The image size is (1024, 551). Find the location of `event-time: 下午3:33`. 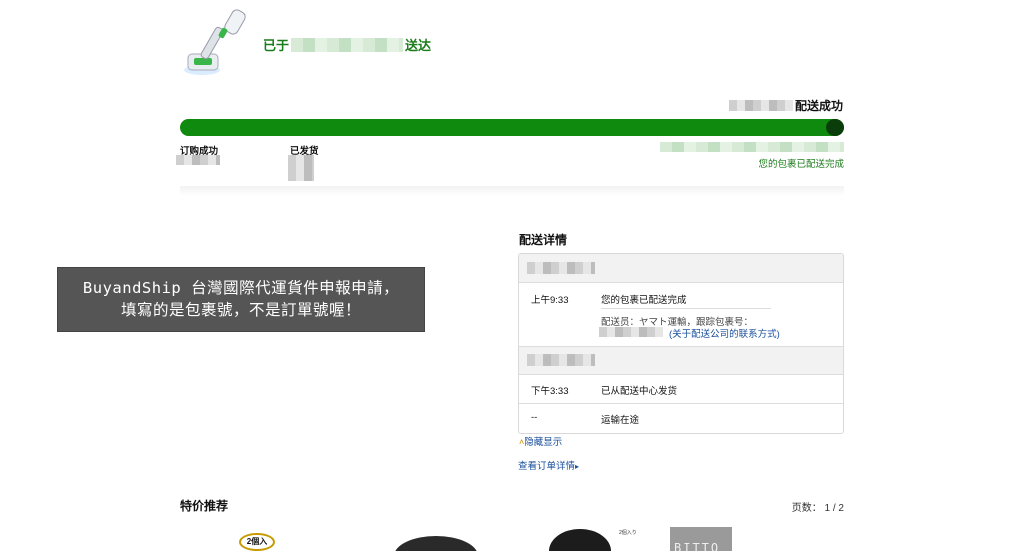

event-time: 下午3:33 is located at coordinates (550, 391).